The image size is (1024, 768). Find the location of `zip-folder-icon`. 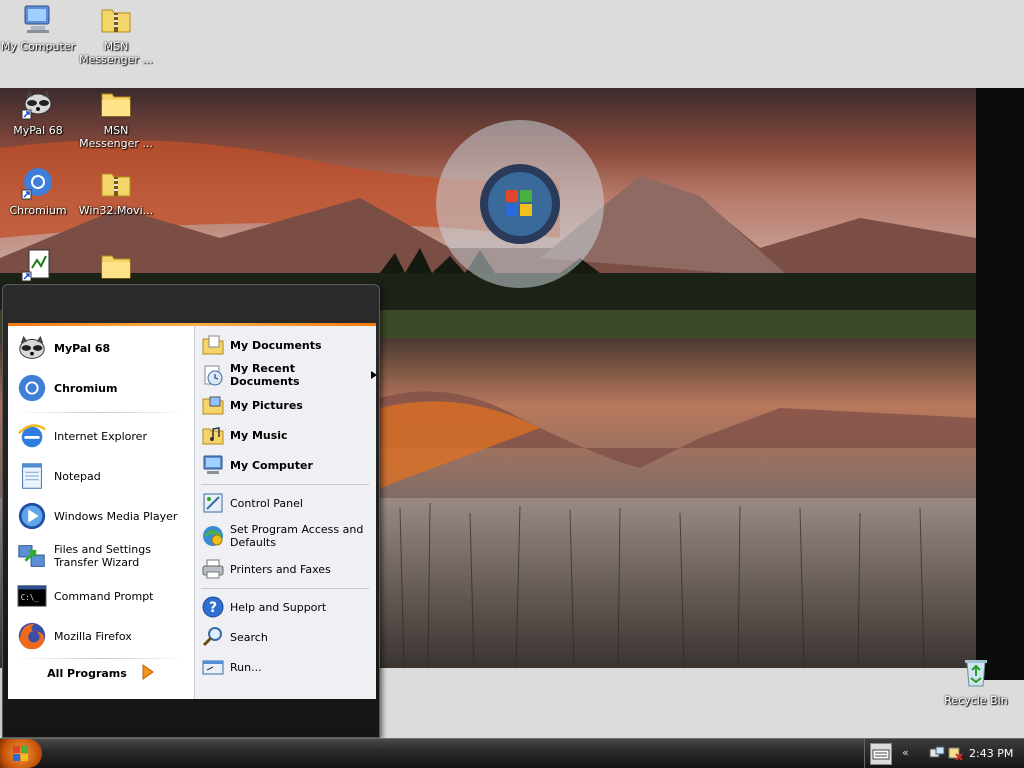

zip-folder-icon is located at coordinates (116, 19).